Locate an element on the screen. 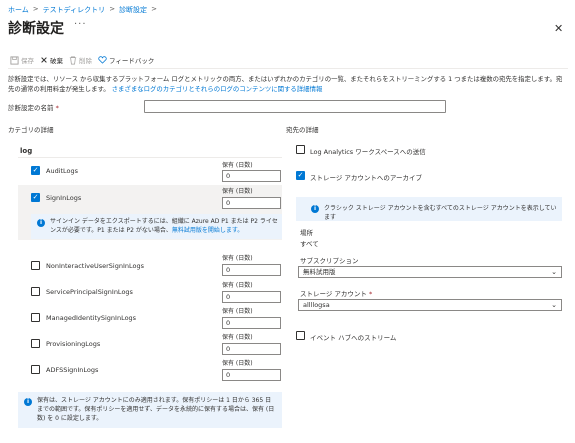 This screenshot has width=575, height=443. breadcrumb: ホーム > テストディレクトリ > 診断設定 > is located at coordinates (82, 10).